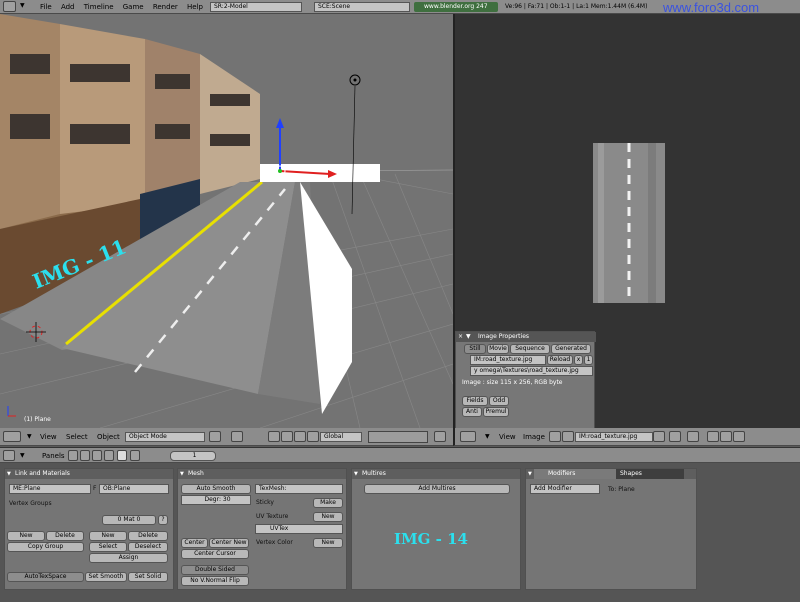 The image size is (800, 602). Describe the element at coordinates (614, 437) in the screenshot. I see `image-selector: IM:road_texture.jpg` at that location.